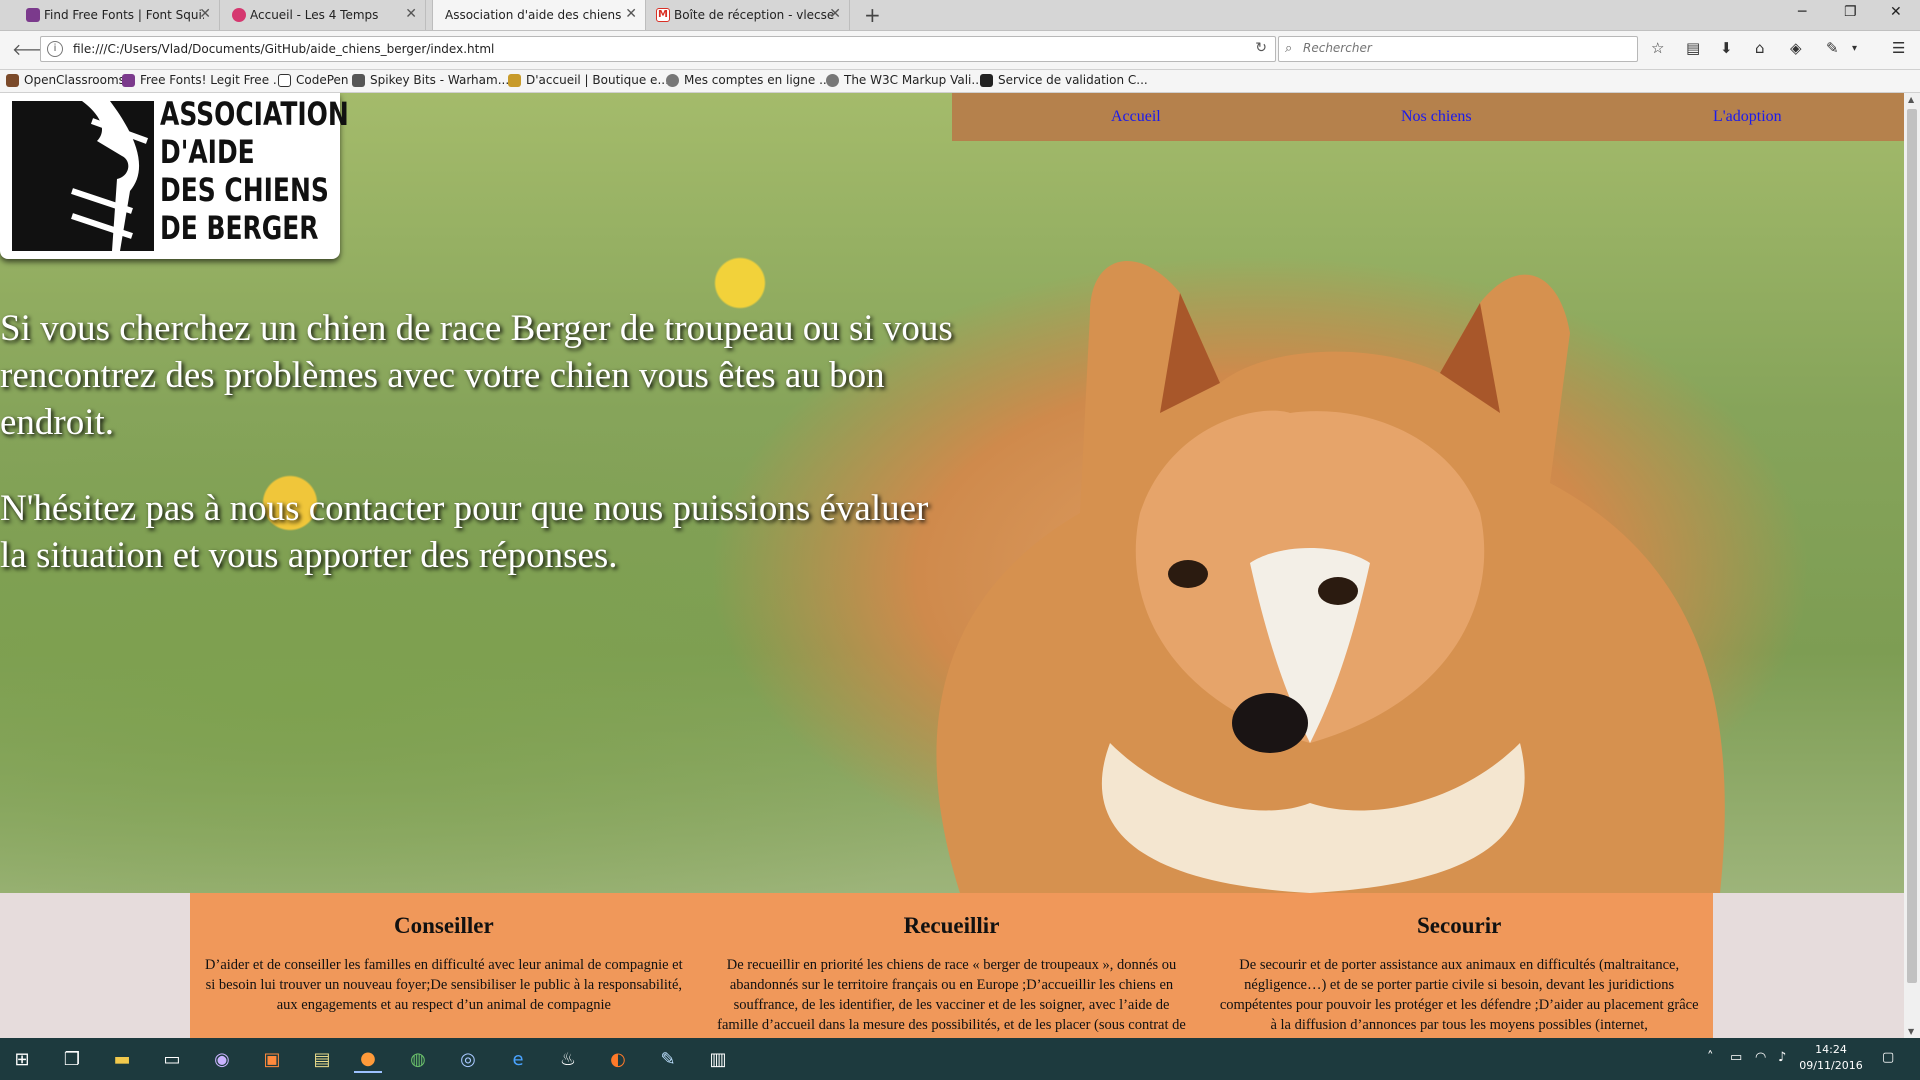 This screenshot has width=1920, height=1080. Describe the element at coordinates (1888, 1057) in the screenshot. I see `notifications-icon: ▢` at that location.